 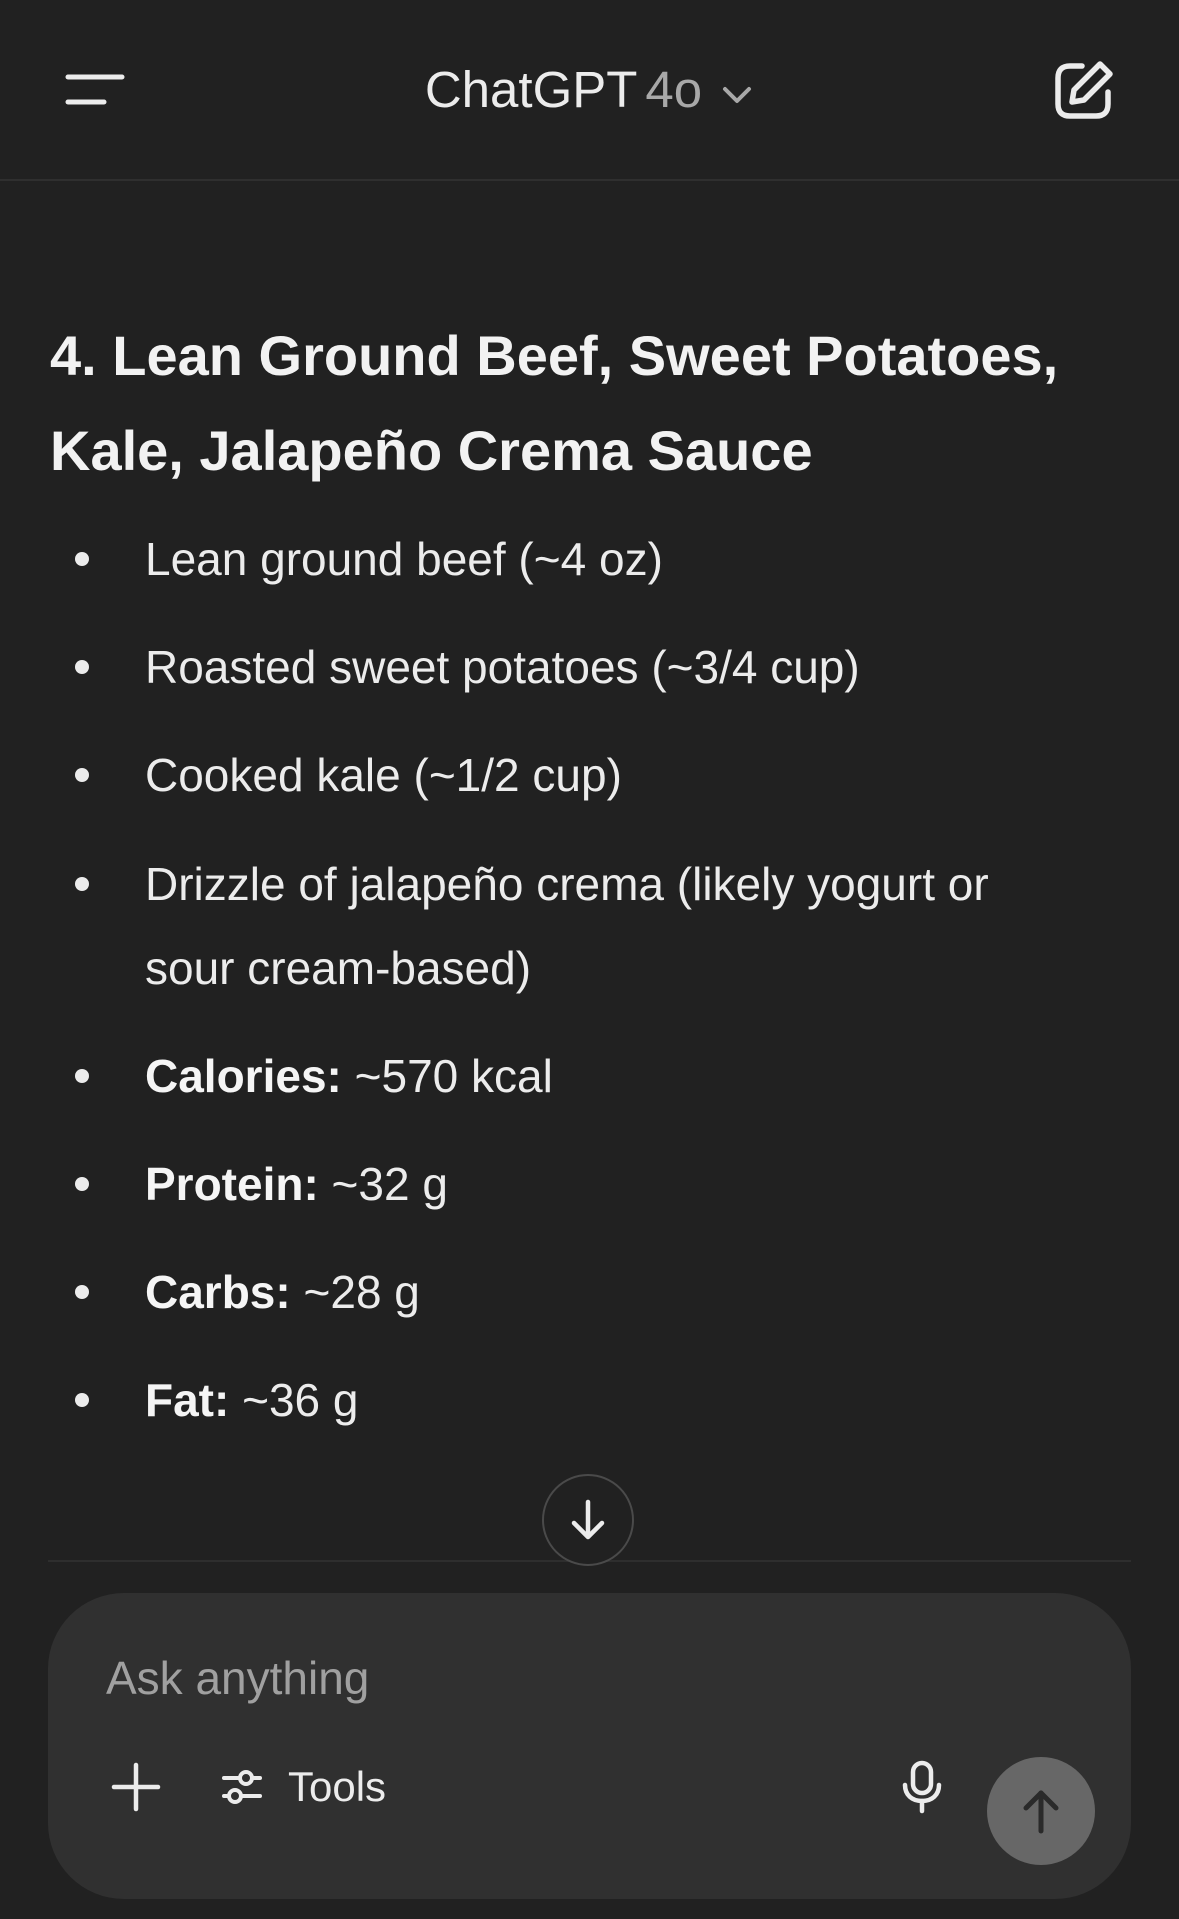 What do you see at coordinates (615, 1400) in the screenshot?
I see `list-item-text: Fat: ~36 g` at bounding box center [615, 1400].